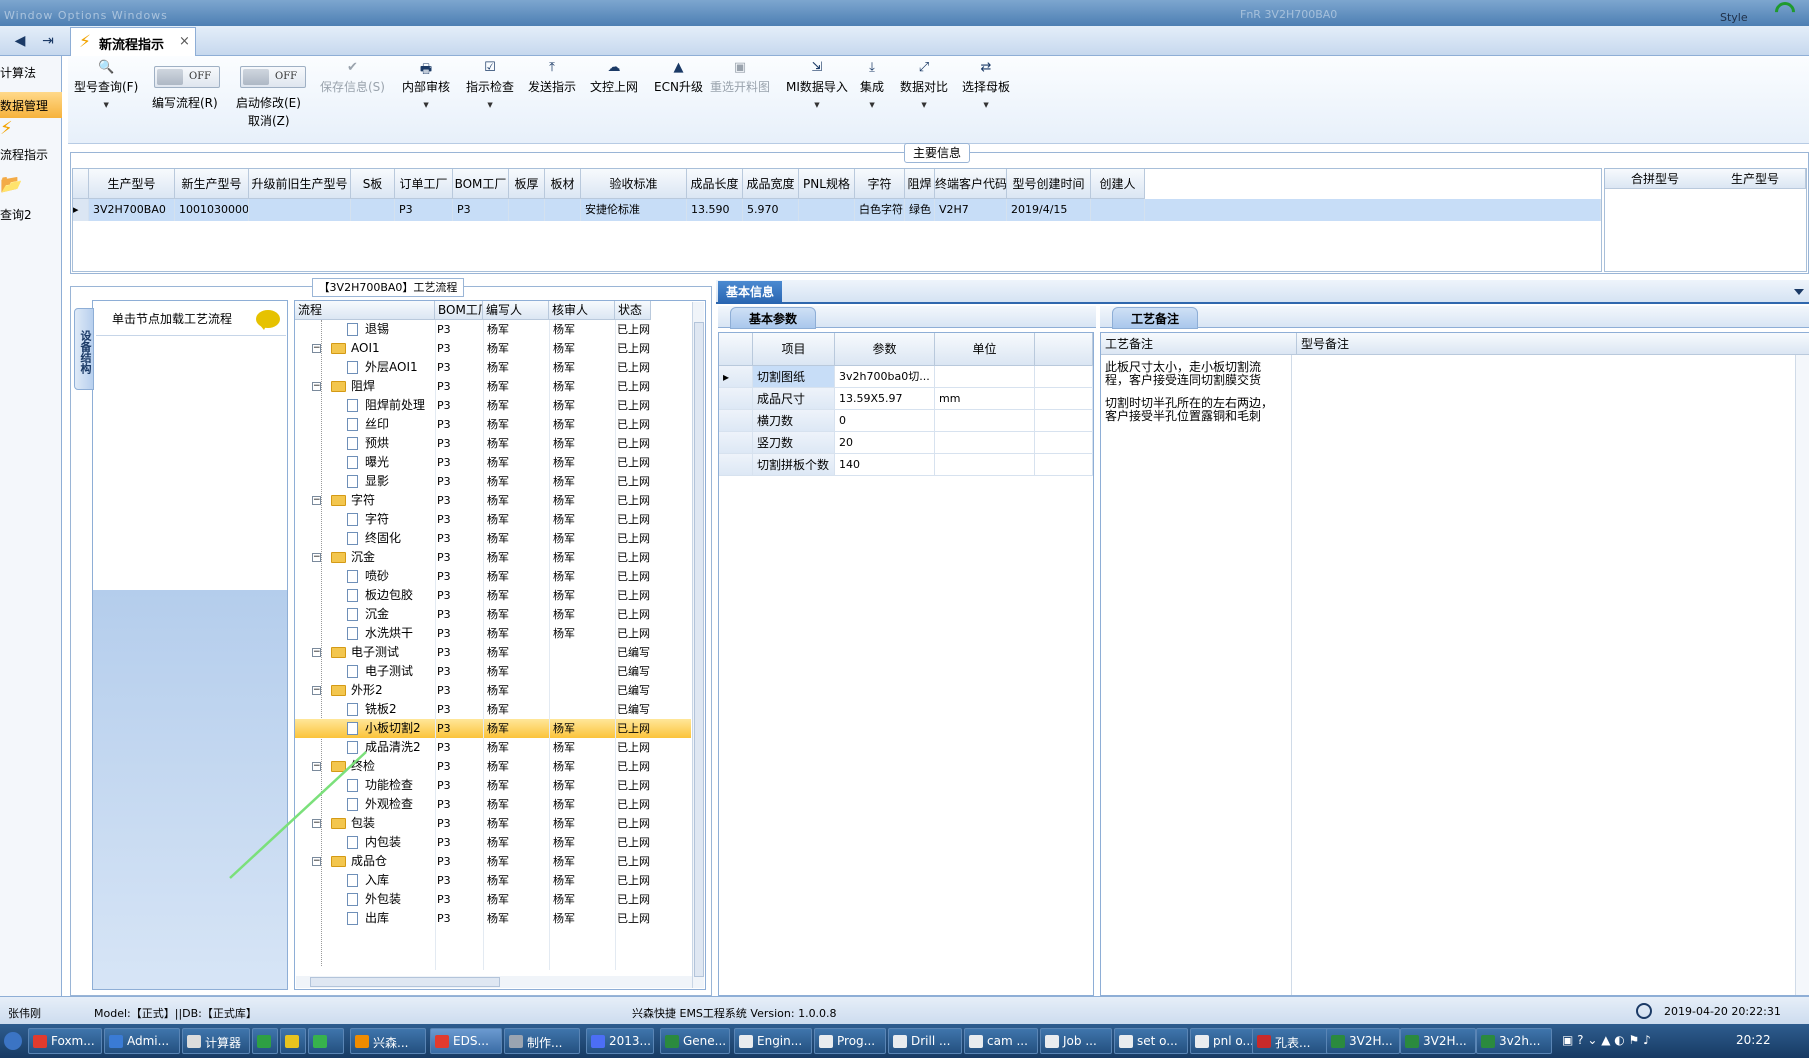 The width and height of the screenshot is (1809, 1058). What do you see at coordinates (493, 899) in the screenshot?
I see `flow-tree-row: 外包装 P3 杨军 杨军 已上网` at bounding box center [493, 899].